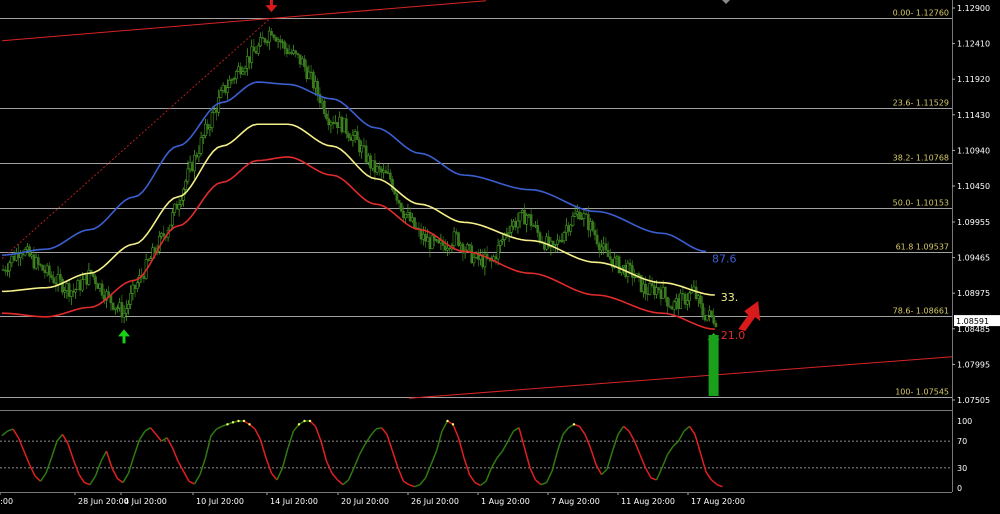  I want to click on fib-label: 61.8 1.09537, so click(922, 247).